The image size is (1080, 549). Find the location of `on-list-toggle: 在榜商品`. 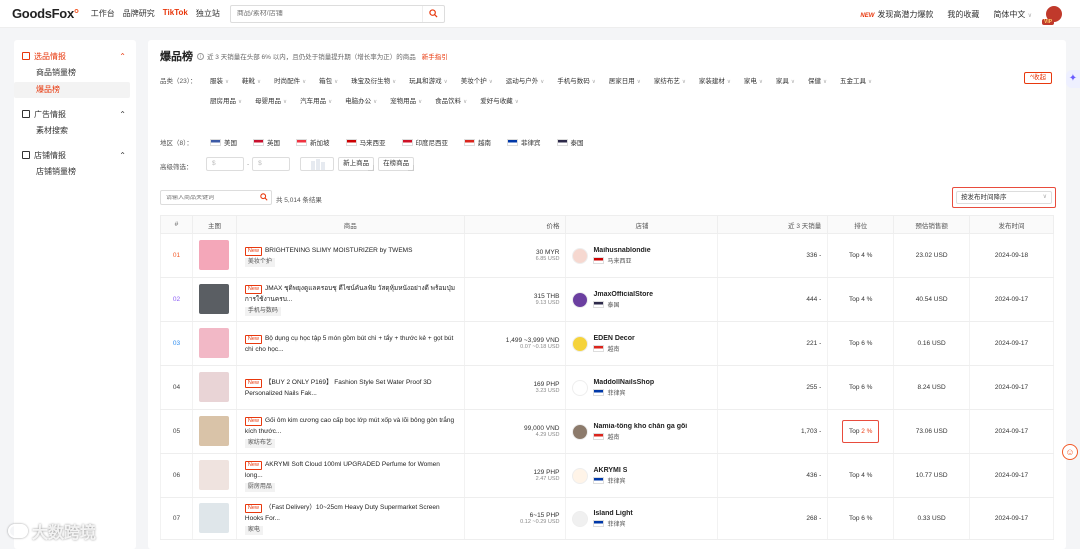

on-list-toggle: 在榜商品 is located at coordinates (396, 164).